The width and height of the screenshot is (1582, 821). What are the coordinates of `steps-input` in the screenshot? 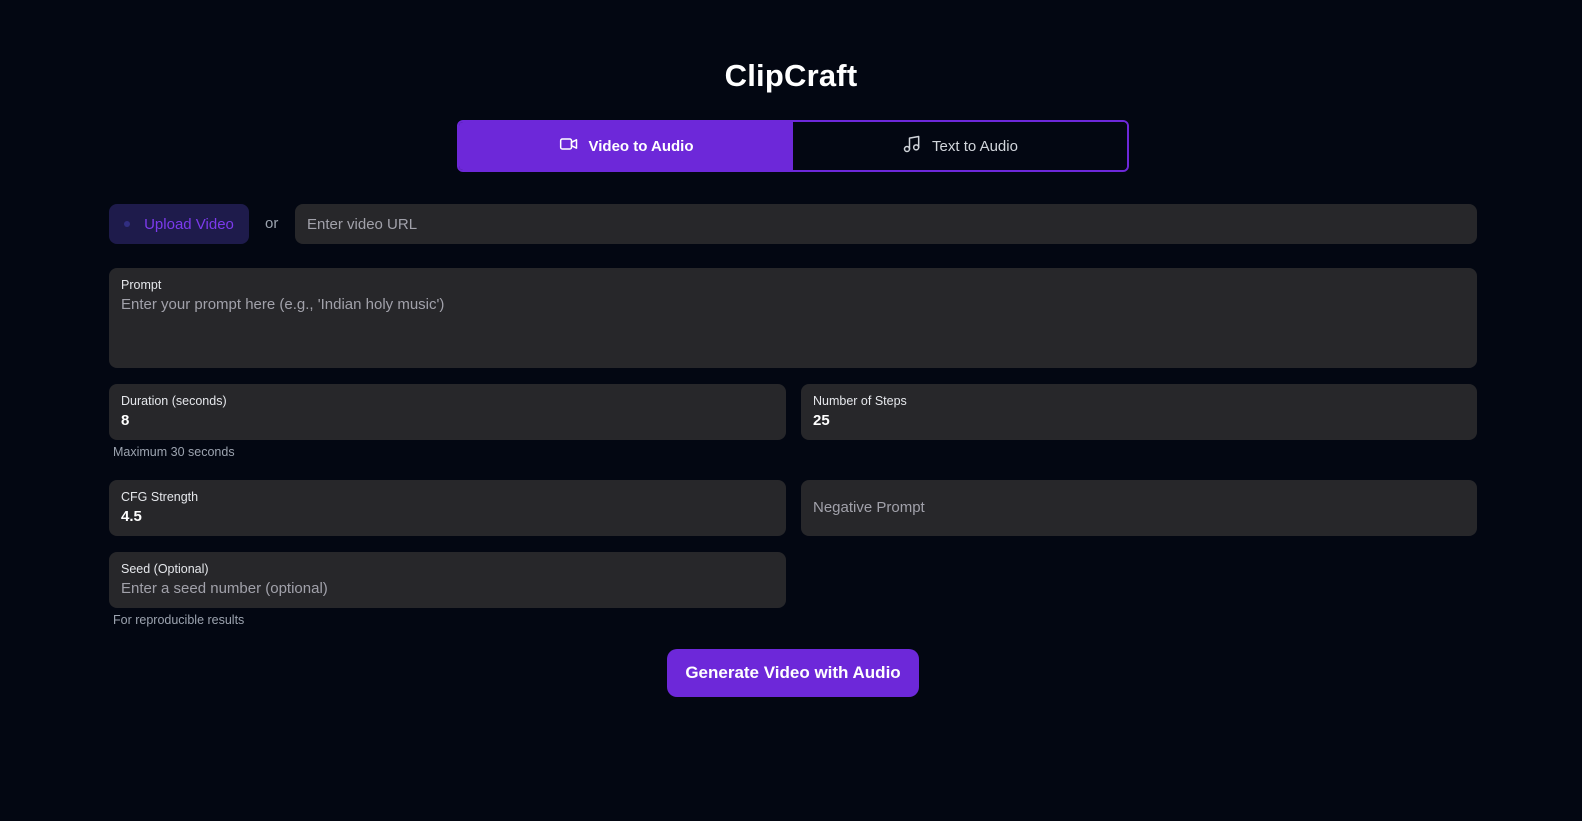 It's located at (1139, 420).